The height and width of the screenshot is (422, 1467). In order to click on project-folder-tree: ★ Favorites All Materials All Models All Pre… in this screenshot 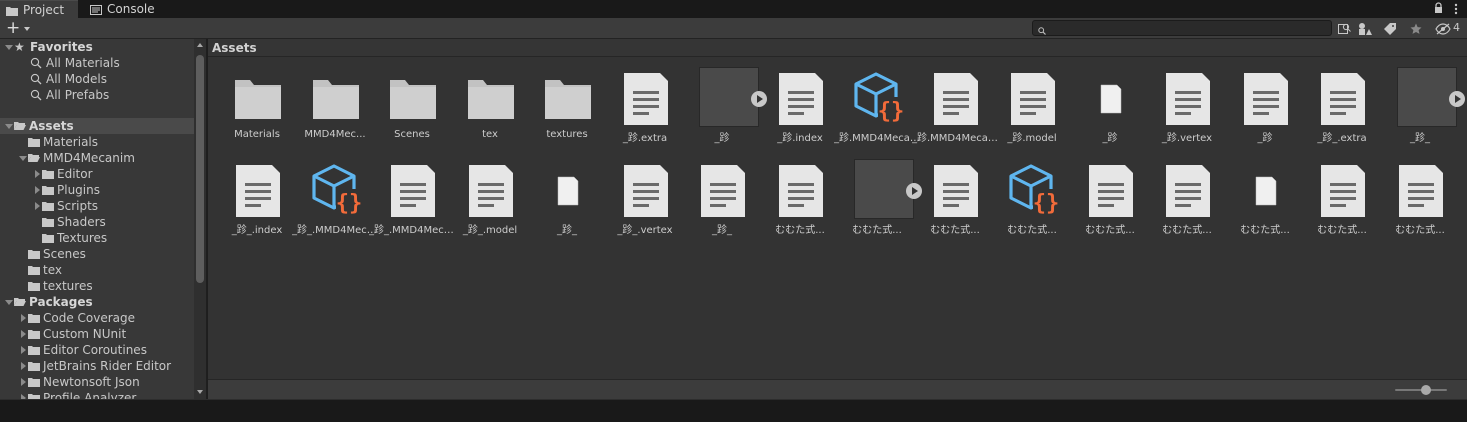, I will do `click(97, 219)`.